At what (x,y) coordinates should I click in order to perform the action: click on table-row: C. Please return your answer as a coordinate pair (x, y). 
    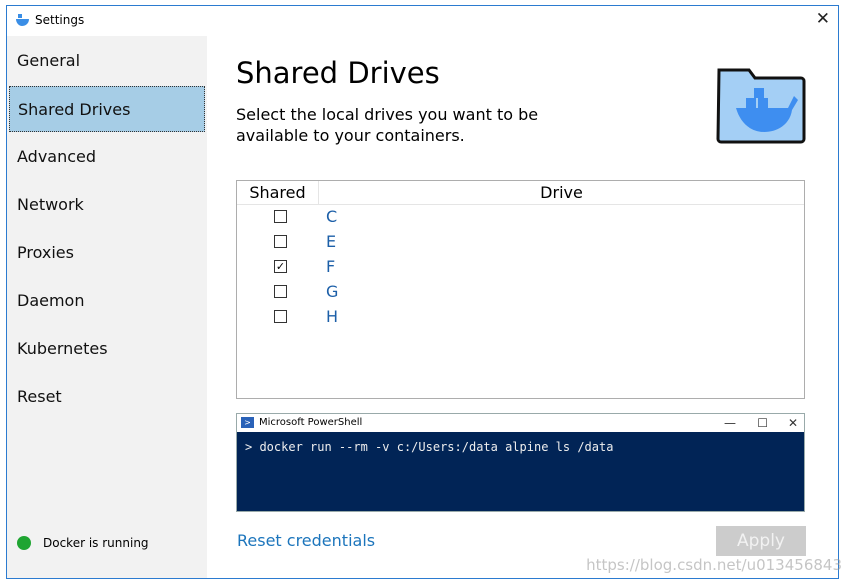
    Looking at the image, I should click on (520, 217).